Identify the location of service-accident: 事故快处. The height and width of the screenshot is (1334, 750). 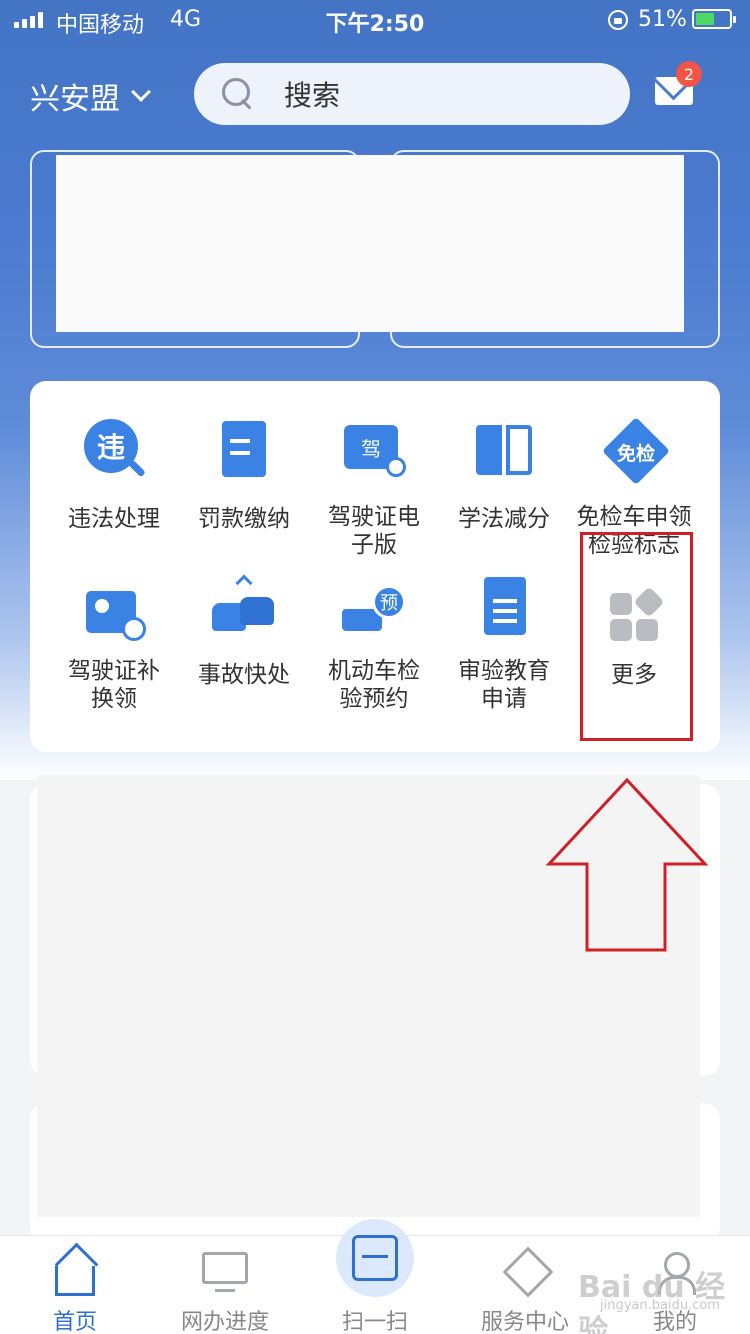
(244, 661).